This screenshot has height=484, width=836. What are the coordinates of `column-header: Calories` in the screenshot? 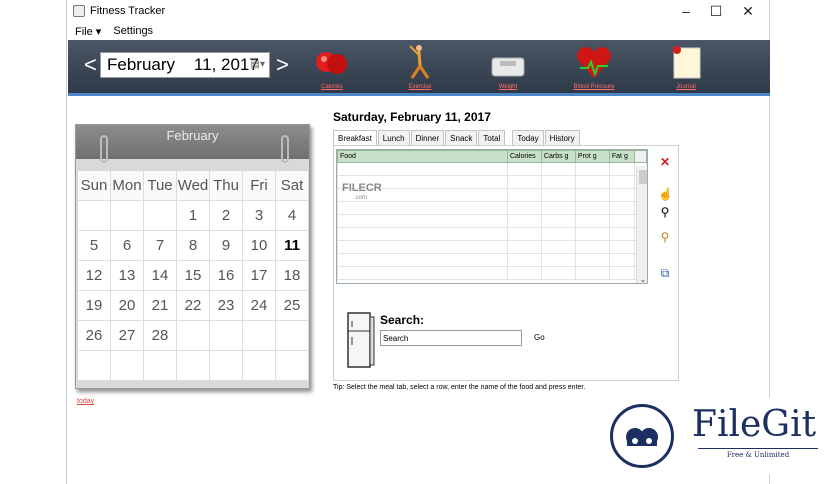 It's located at (524, 156).